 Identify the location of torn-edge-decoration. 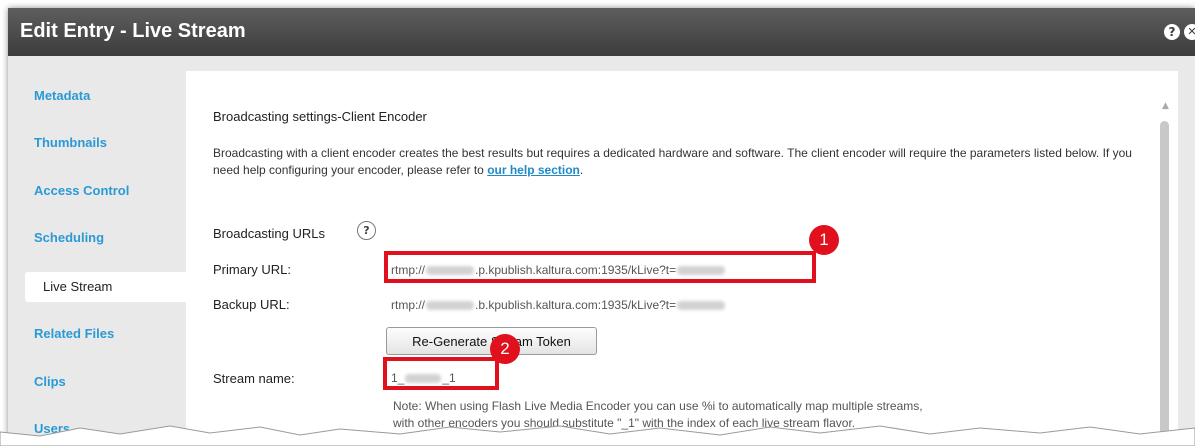
(597, 435).